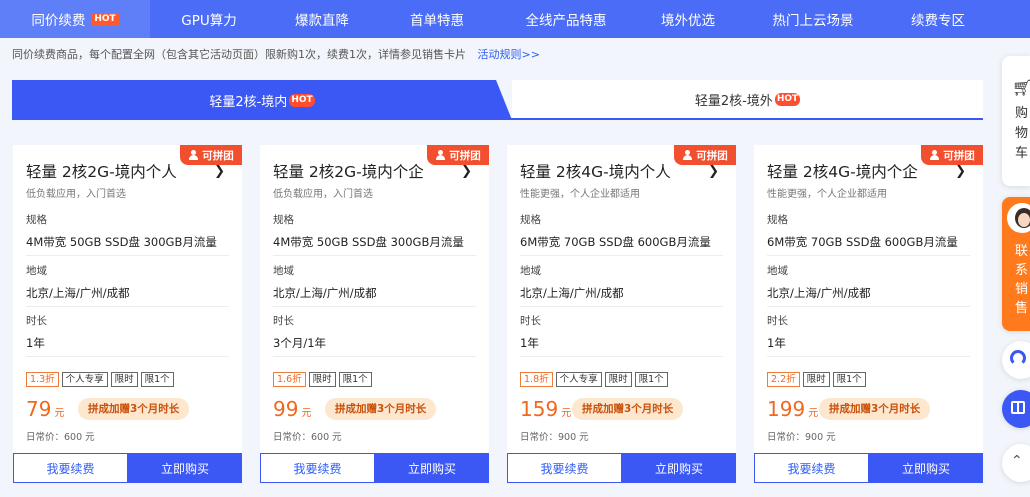 Image resolution: width=1030 pixels, height=497 pixels. Describe the element at coordinates (539, 409) in the screenshot. I see `price-value: 159` at that location.